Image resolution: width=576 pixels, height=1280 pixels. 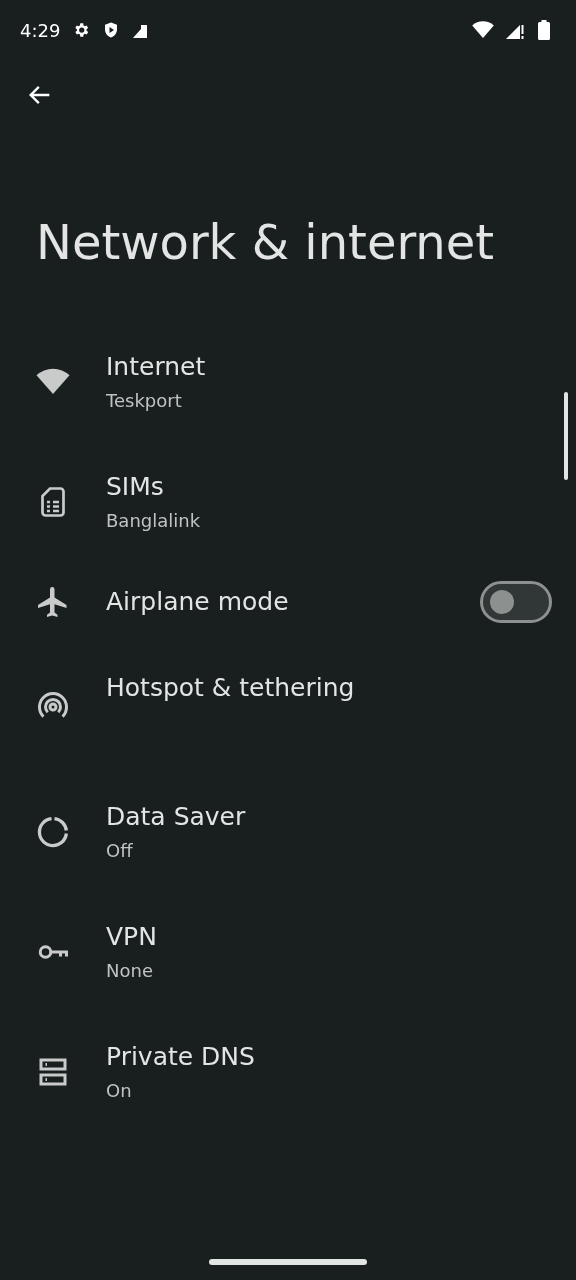 I want to click on item-title: Data Saver, so click(x=176, y=817).